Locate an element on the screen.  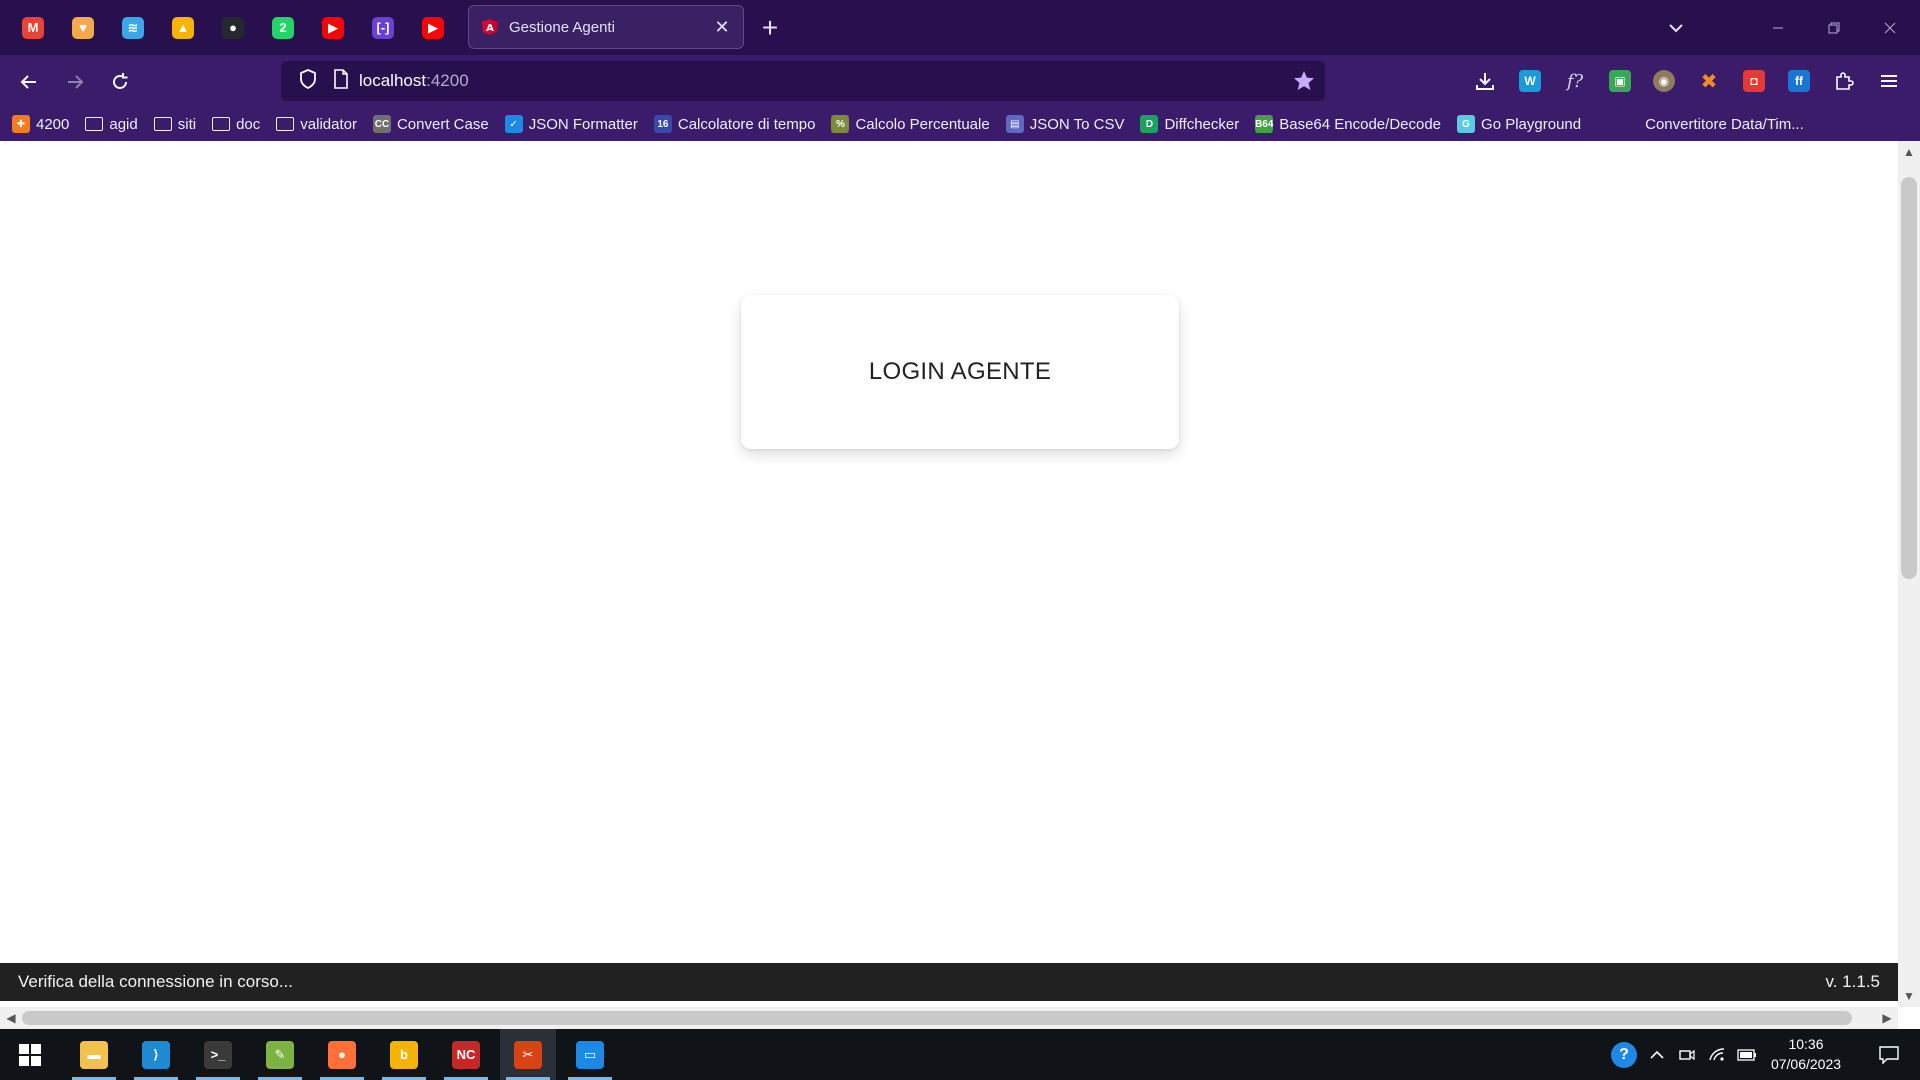
list-all-tabs-button is located at coordinates (1676, 28).